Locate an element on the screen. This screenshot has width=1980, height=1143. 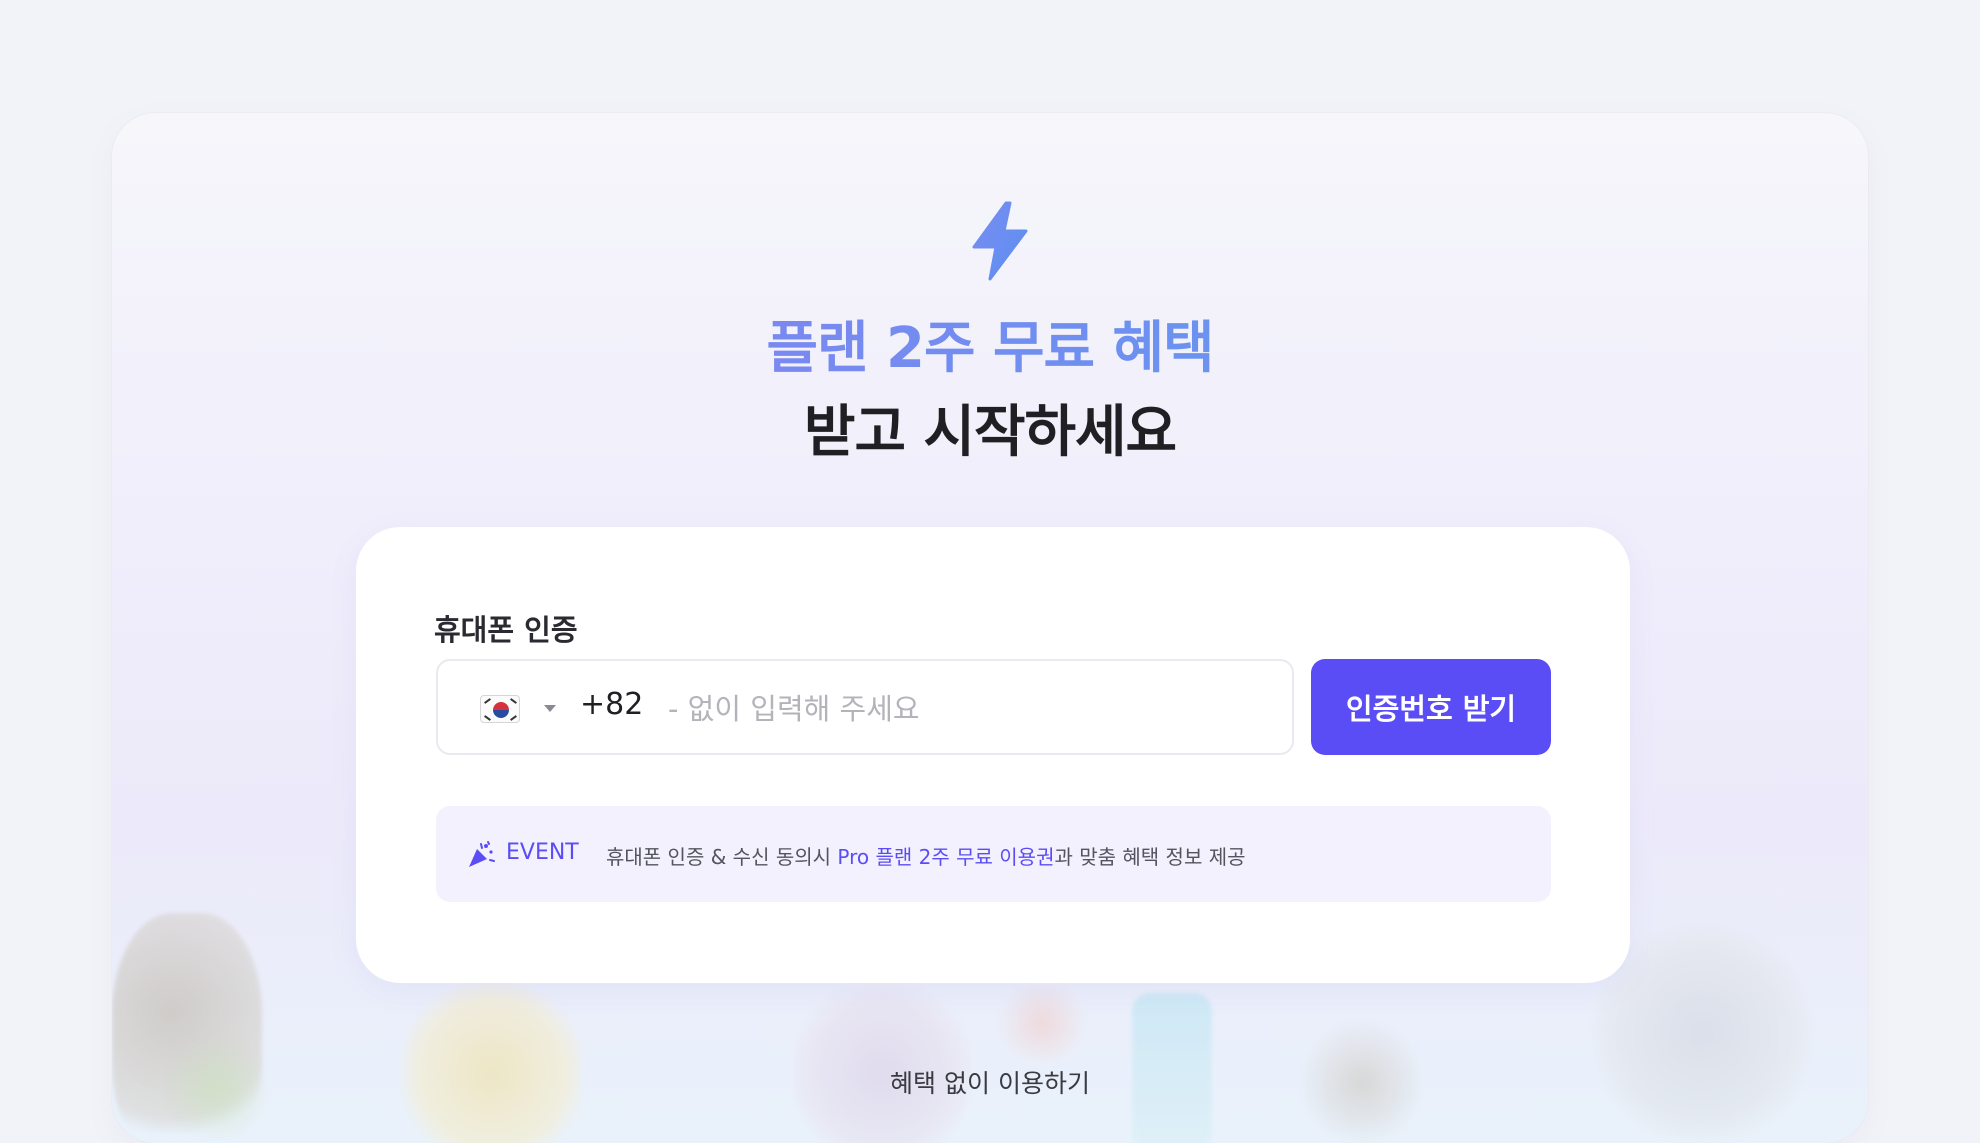
event-text-before: 휴대폰 인증 & 수신 동의시 is located at coordinates (722, 857).